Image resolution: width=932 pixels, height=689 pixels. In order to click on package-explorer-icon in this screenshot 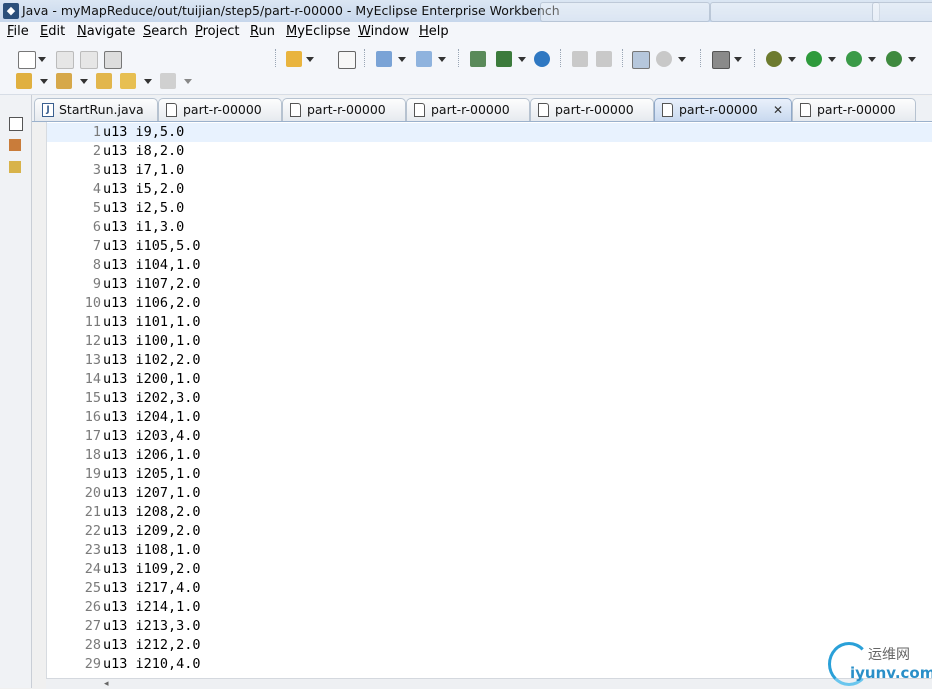, I will do `click(15, 145)`.